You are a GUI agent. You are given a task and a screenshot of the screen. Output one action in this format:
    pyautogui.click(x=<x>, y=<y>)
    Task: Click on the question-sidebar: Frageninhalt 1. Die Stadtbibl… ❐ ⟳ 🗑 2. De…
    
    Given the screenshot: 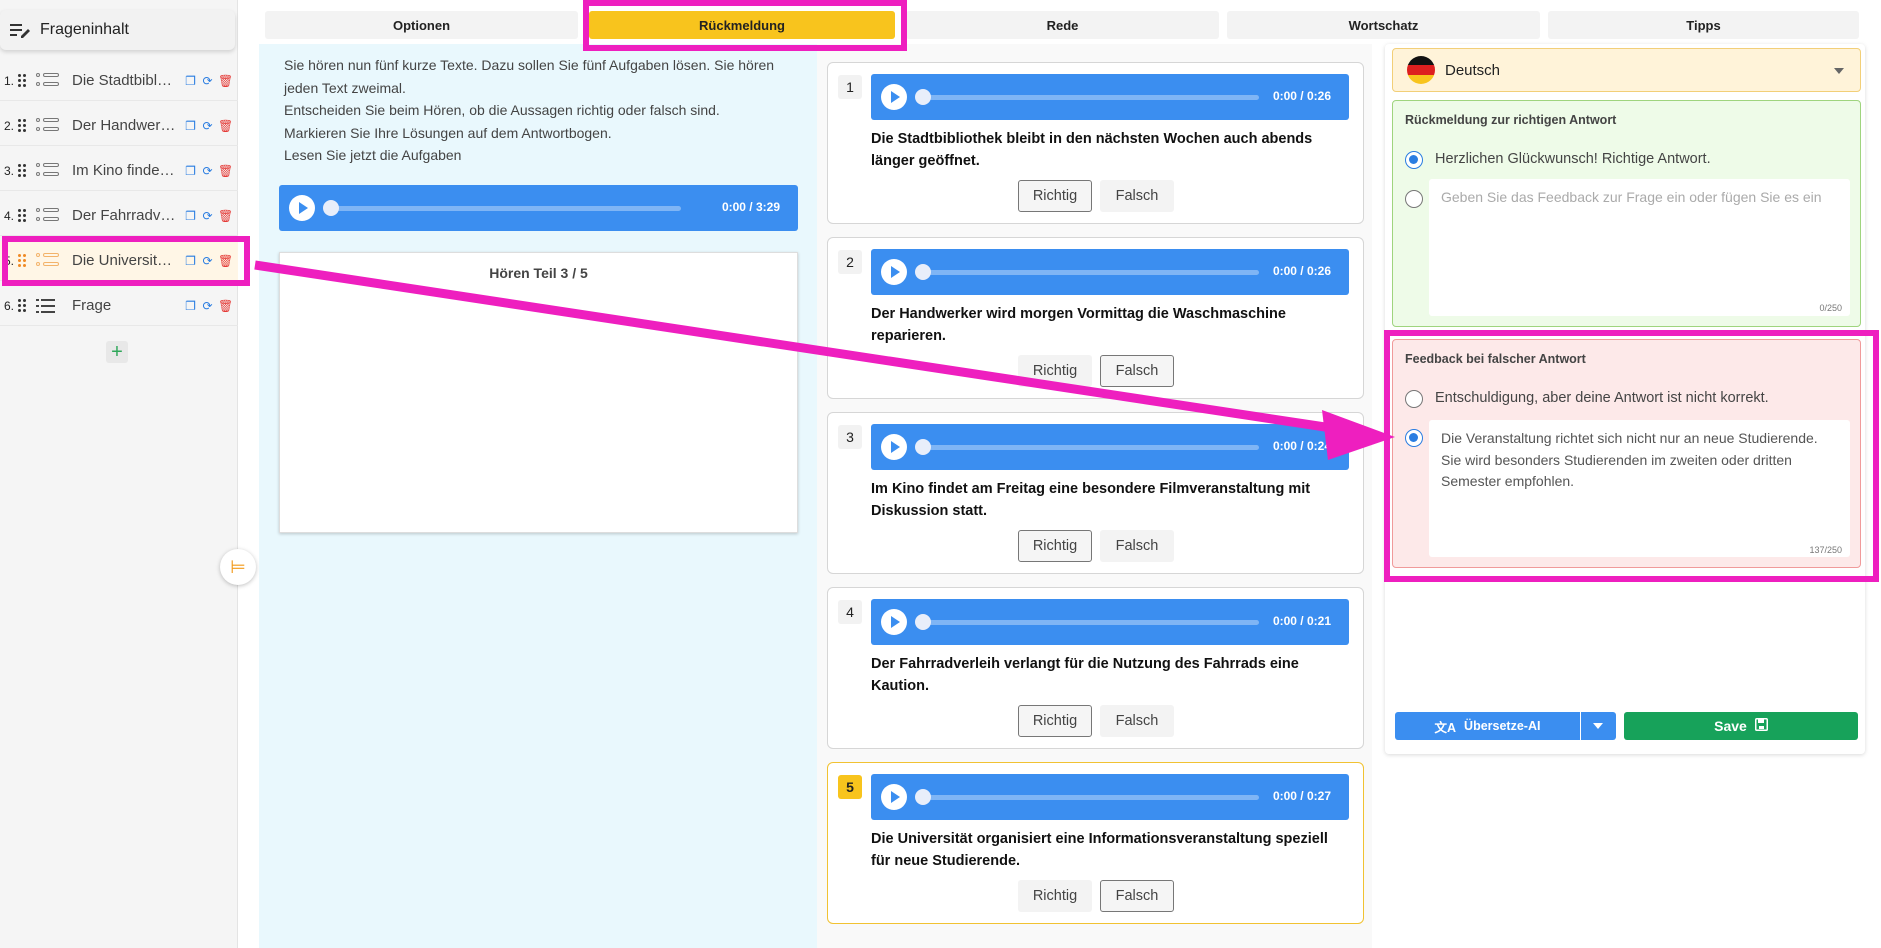 What is the action you would take?
    pyautogui.click(x=119, y=474)
    